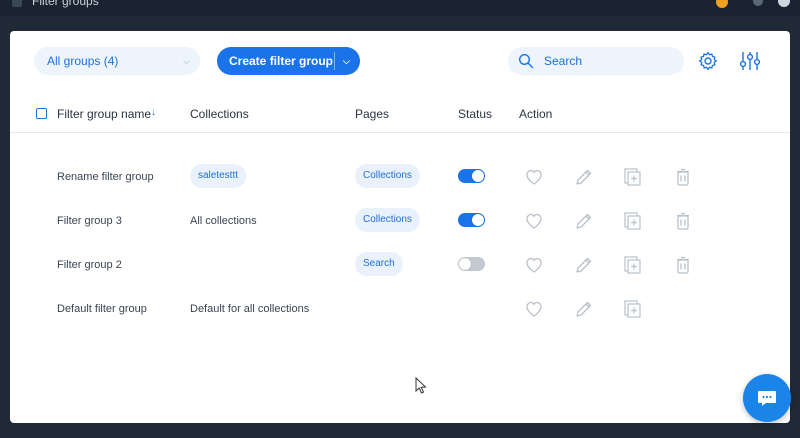 The height and width of the screenshot is (438, 800). Describe the element at coordinates (105, 177) in the screenshot. I see `filter-group-name: Rename filter group` at that location.